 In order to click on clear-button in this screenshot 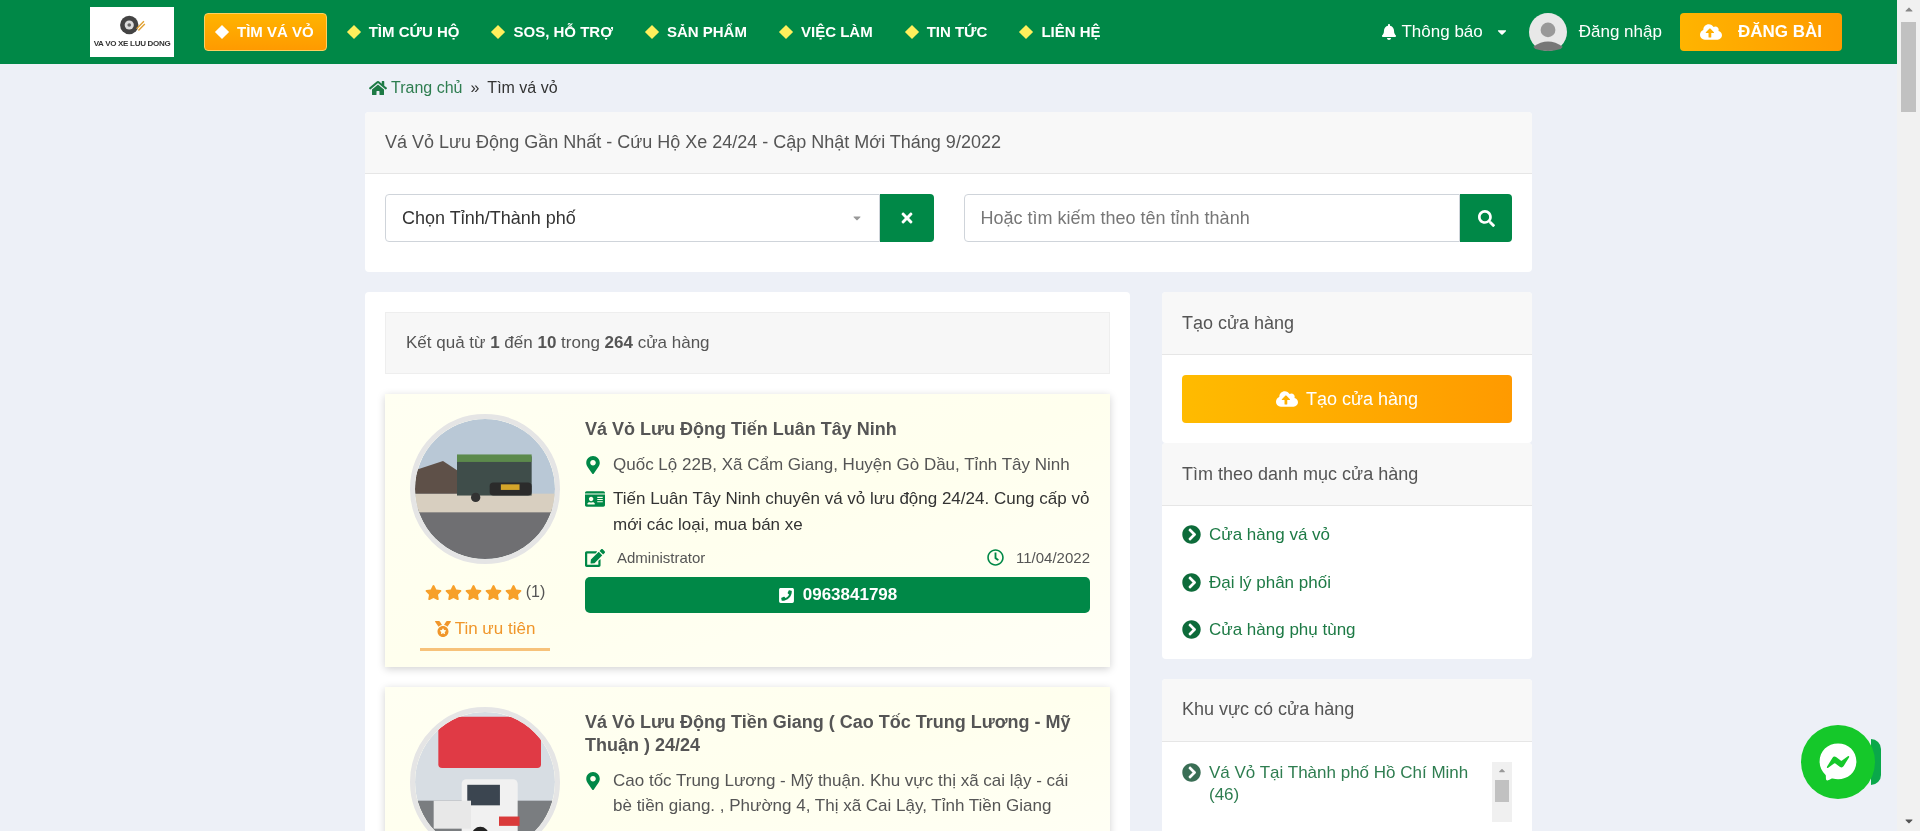, I will do `click(906, 218)`.